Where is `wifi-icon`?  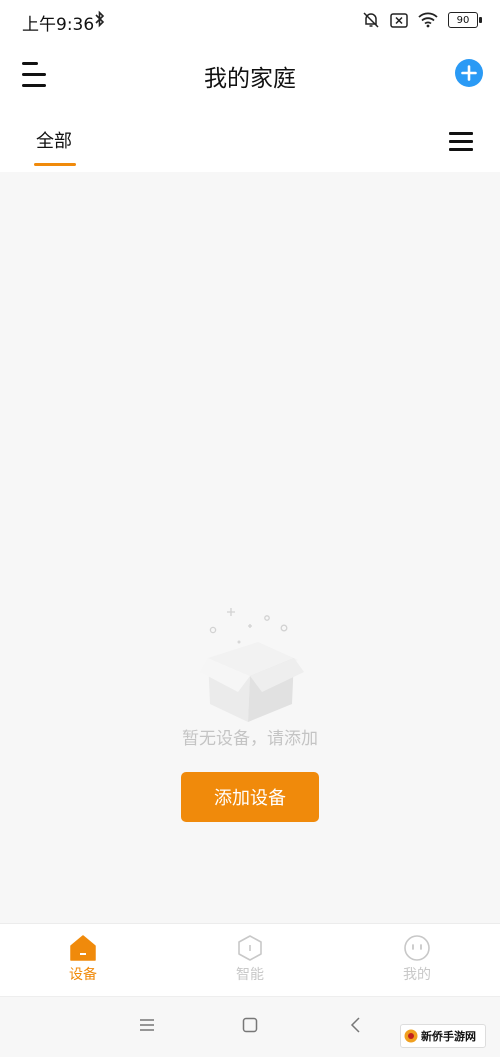
wifi-icon is located at coordinates (428, 20).